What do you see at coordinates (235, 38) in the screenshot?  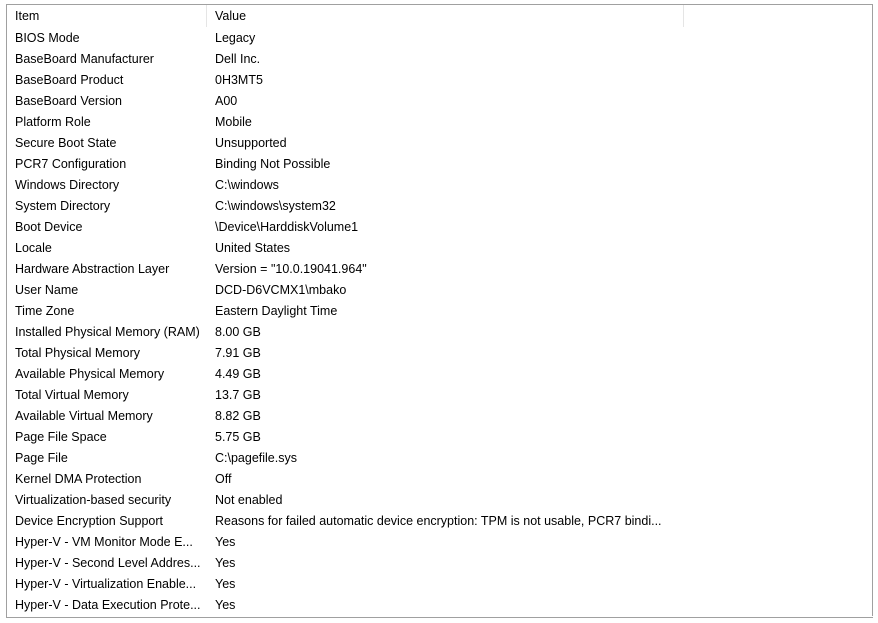 I see `value-cell: Legacy` at bounding box center [235, 38].